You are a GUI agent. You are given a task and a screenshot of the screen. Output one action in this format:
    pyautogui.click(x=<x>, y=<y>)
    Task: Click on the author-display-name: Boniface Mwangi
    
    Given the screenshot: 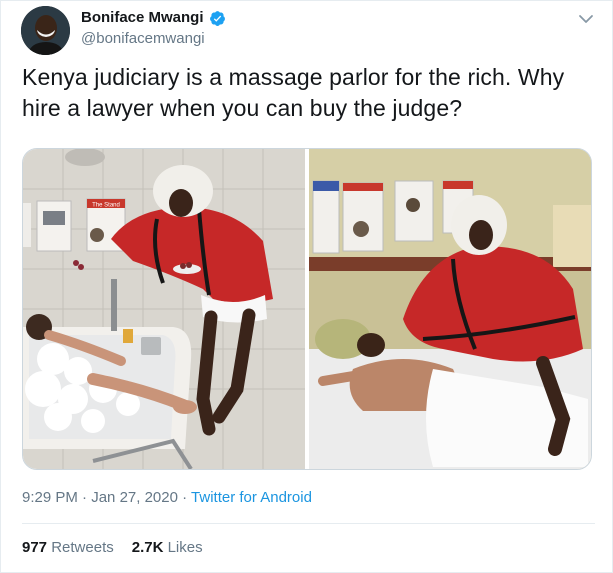 What is the action you would take?
    pyautogui.click(x=142, y=18)
    